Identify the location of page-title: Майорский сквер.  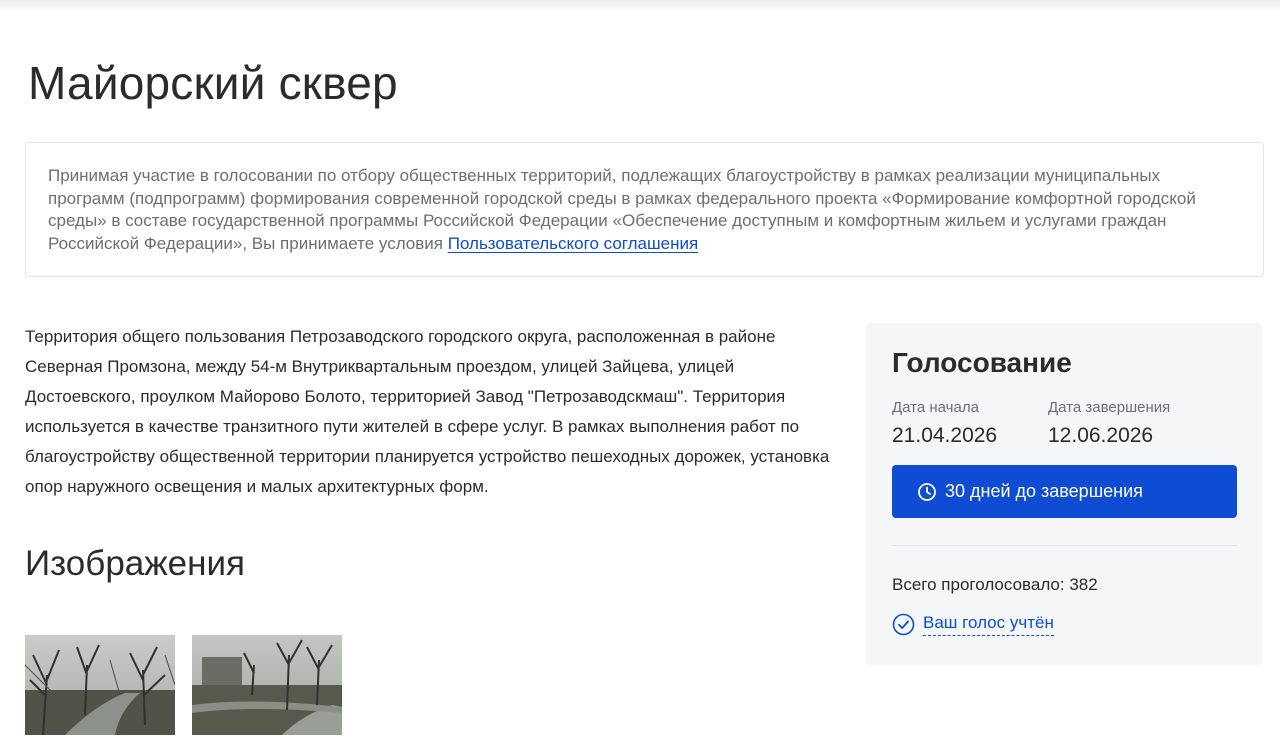
(213, 83).